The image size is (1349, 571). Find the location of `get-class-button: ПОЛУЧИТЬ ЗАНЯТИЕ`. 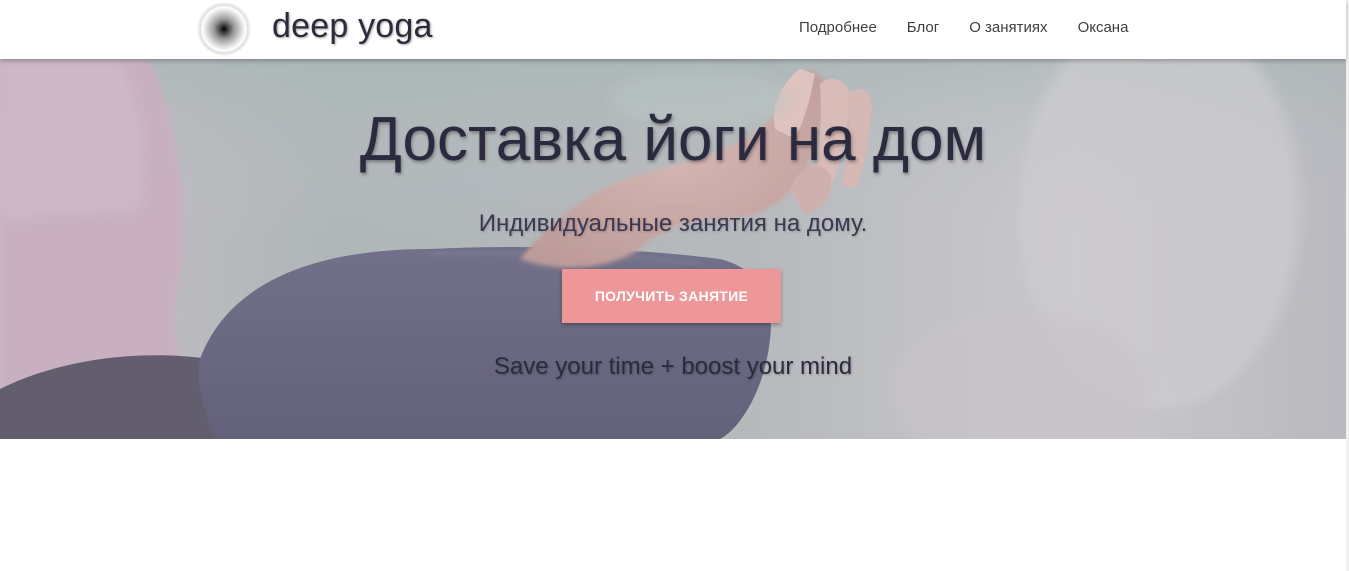

get-class-button: ПОЛУЧИТЬ ЗАНЯТИЕ is located at coordinates (671, 296).